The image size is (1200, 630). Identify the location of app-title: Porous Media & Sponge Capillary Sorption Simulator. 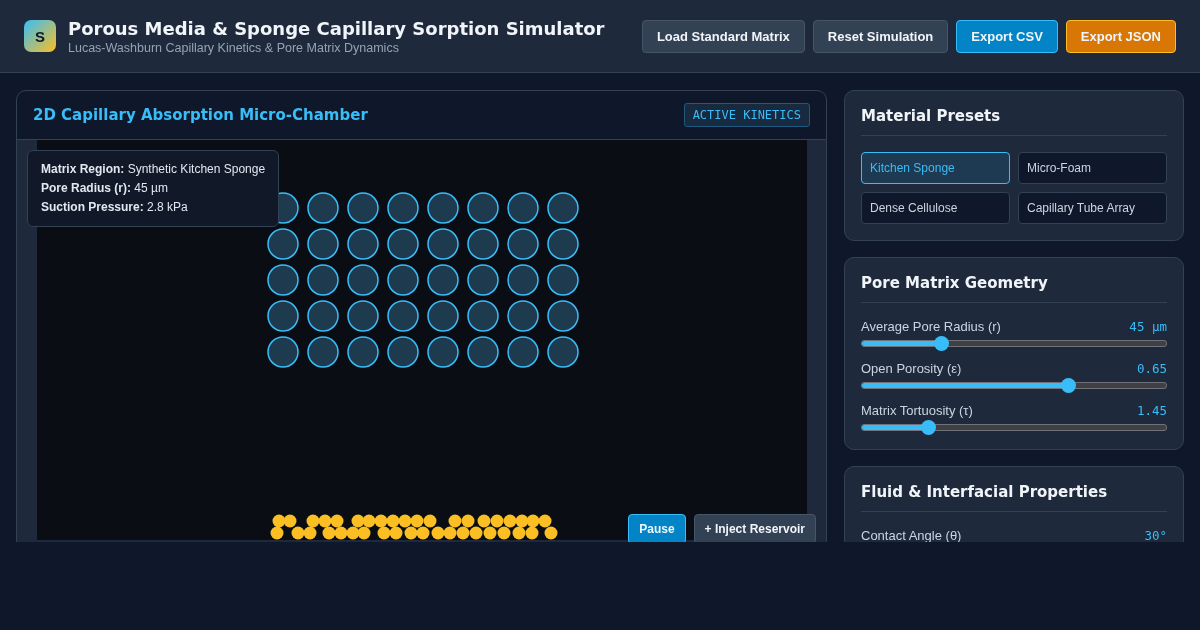
(336, 28).